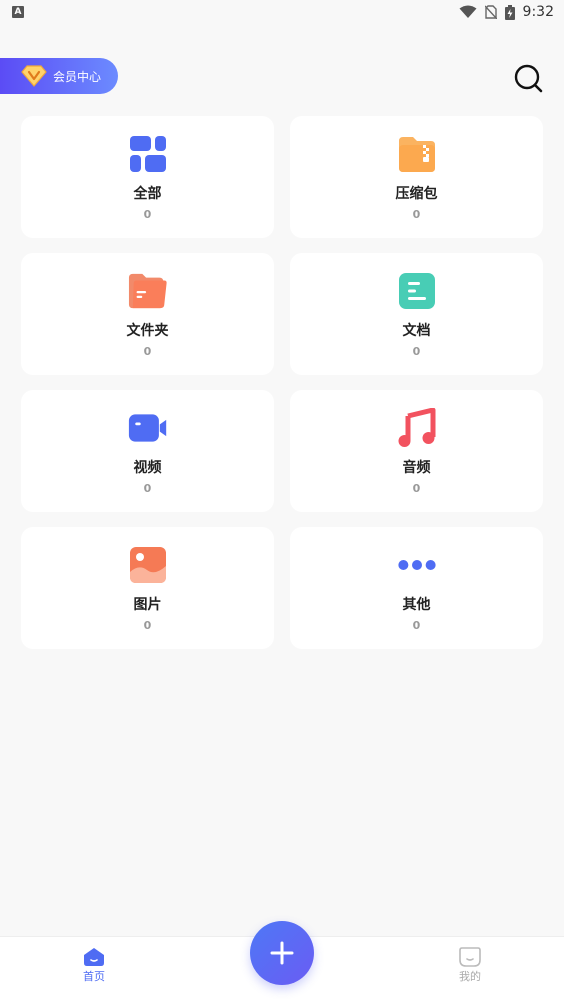 The height and width of the screenshot is (1002, 564). Describe the element at coordinates (18, 12) in the screenshot. I see `notification-a-icon: A` at that location.